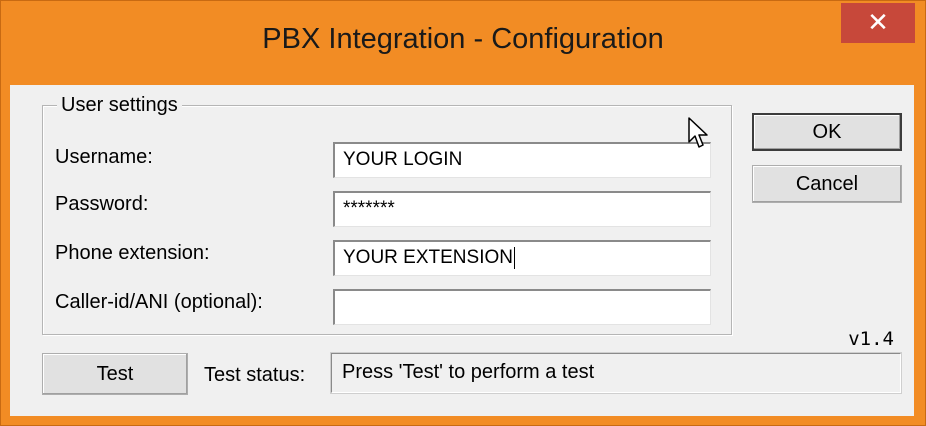  Describe the element at coordinates (698, 135) in the screenshot. I see `mouse-pointer-icon` at that location.